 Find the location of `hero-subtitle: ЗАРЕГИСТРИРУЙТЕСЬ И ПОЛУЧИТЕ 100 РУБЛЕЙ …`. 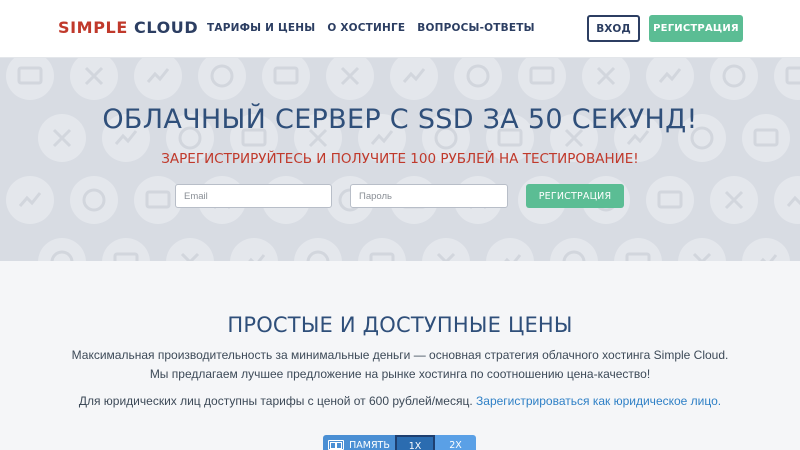

hero-subtitle: ЗАРЕГИСТРИРУЙТЕСЬ И ПОЛУЧИТЕ 100 РУБЛЕЙ … is located at coordinates (400, 159).